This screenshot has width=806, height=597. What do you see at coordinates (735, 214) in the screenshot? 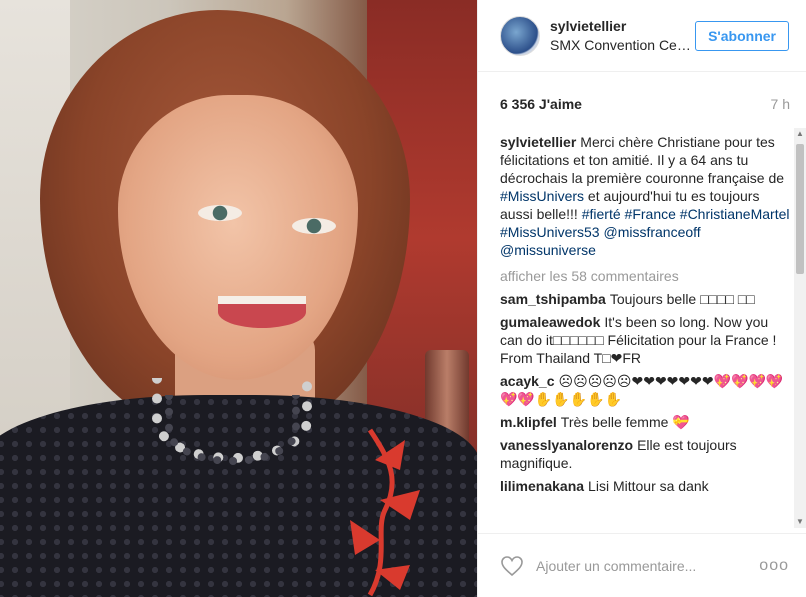
I see `hashtag-link: #ChristianeMartel` at bounding box center [735, 214].